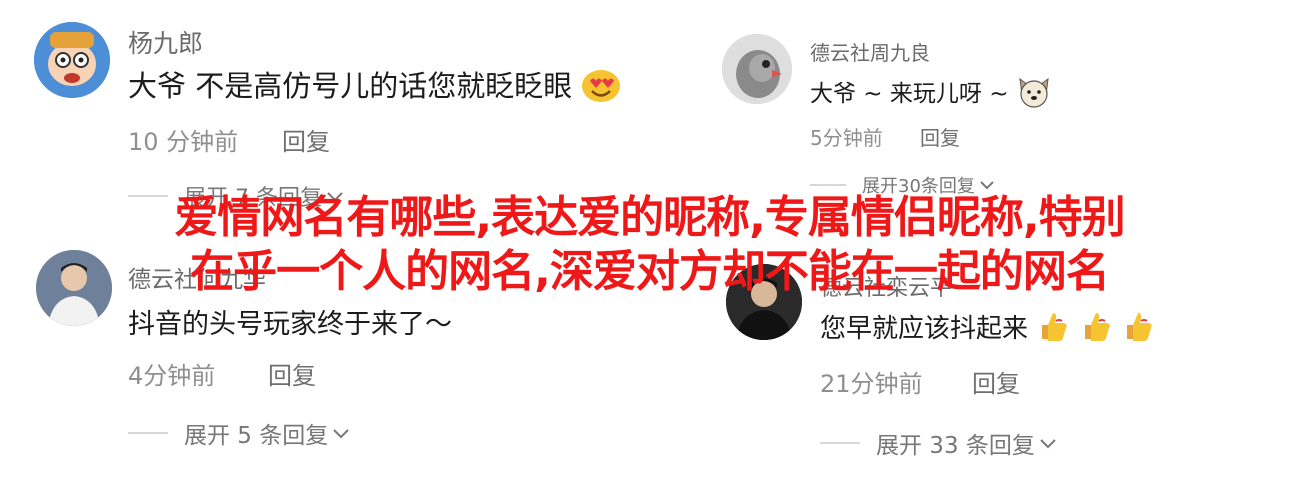 This screenshot has width=1299, height=479. What do you see at coordinates (909, 94) in the screenshot?
I see `comment-text-content: 大爷 ~ 来玩儿呀 ~` at bounding box center [909, 94].